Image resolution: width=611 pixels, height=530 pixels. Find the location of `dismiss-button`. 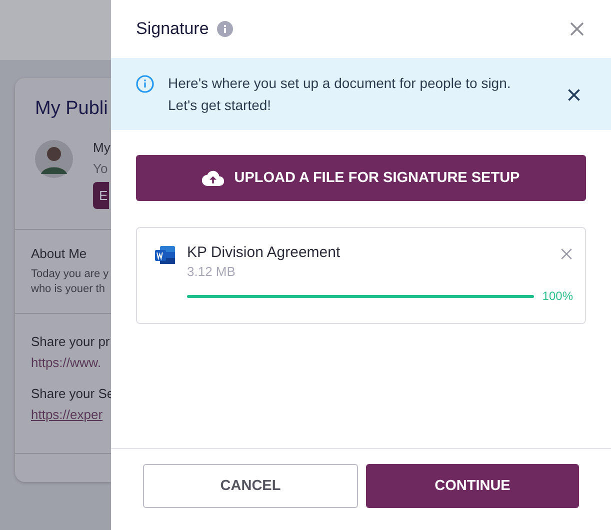

dismiss-button is located at coordinates (574, 94).